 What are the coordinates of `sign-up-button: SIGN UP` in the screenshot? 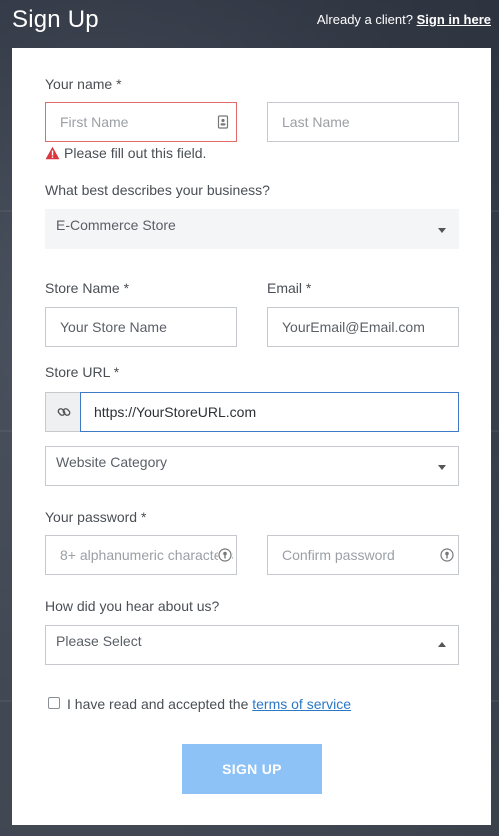 It's located at (252, 769).